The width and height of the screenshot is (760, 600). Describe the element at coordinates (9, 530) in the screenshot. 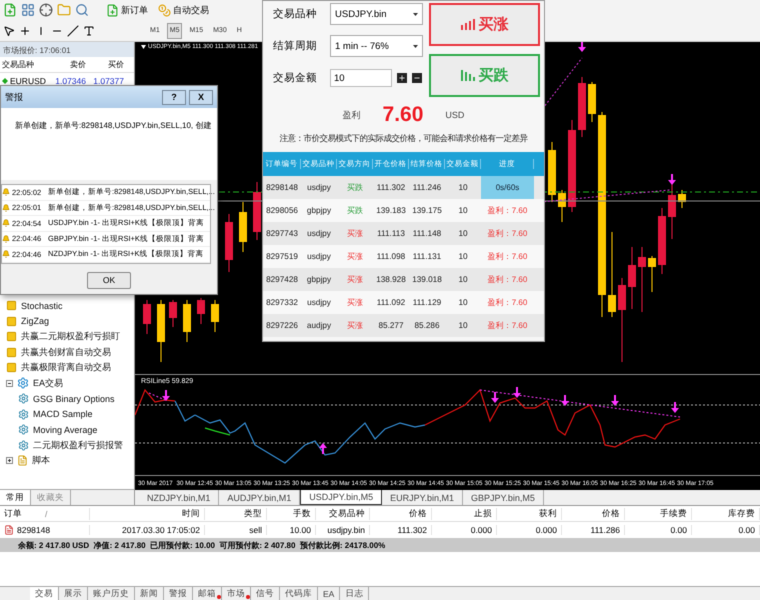

I see `order-icon` at that location.